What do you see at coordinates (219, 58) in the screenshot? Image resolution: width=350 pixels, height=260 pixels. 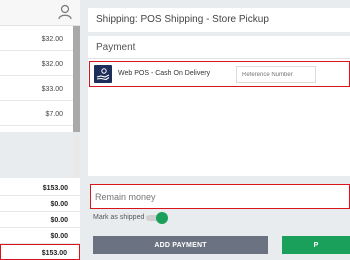 I see `divider` at bounding box center [219, 58].